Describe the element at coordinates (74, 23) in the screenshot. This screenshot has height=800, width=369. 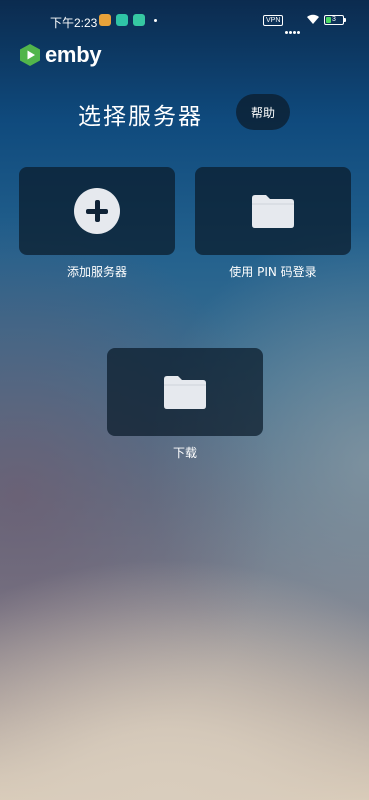
I see `status-time: 下午2:23` at that location.